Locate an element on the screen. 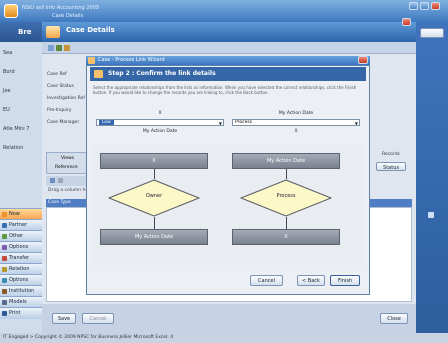 Image resolution: width=448 pixels, height=343 pixels. case-toolbar is located at coordinates (229, 48).